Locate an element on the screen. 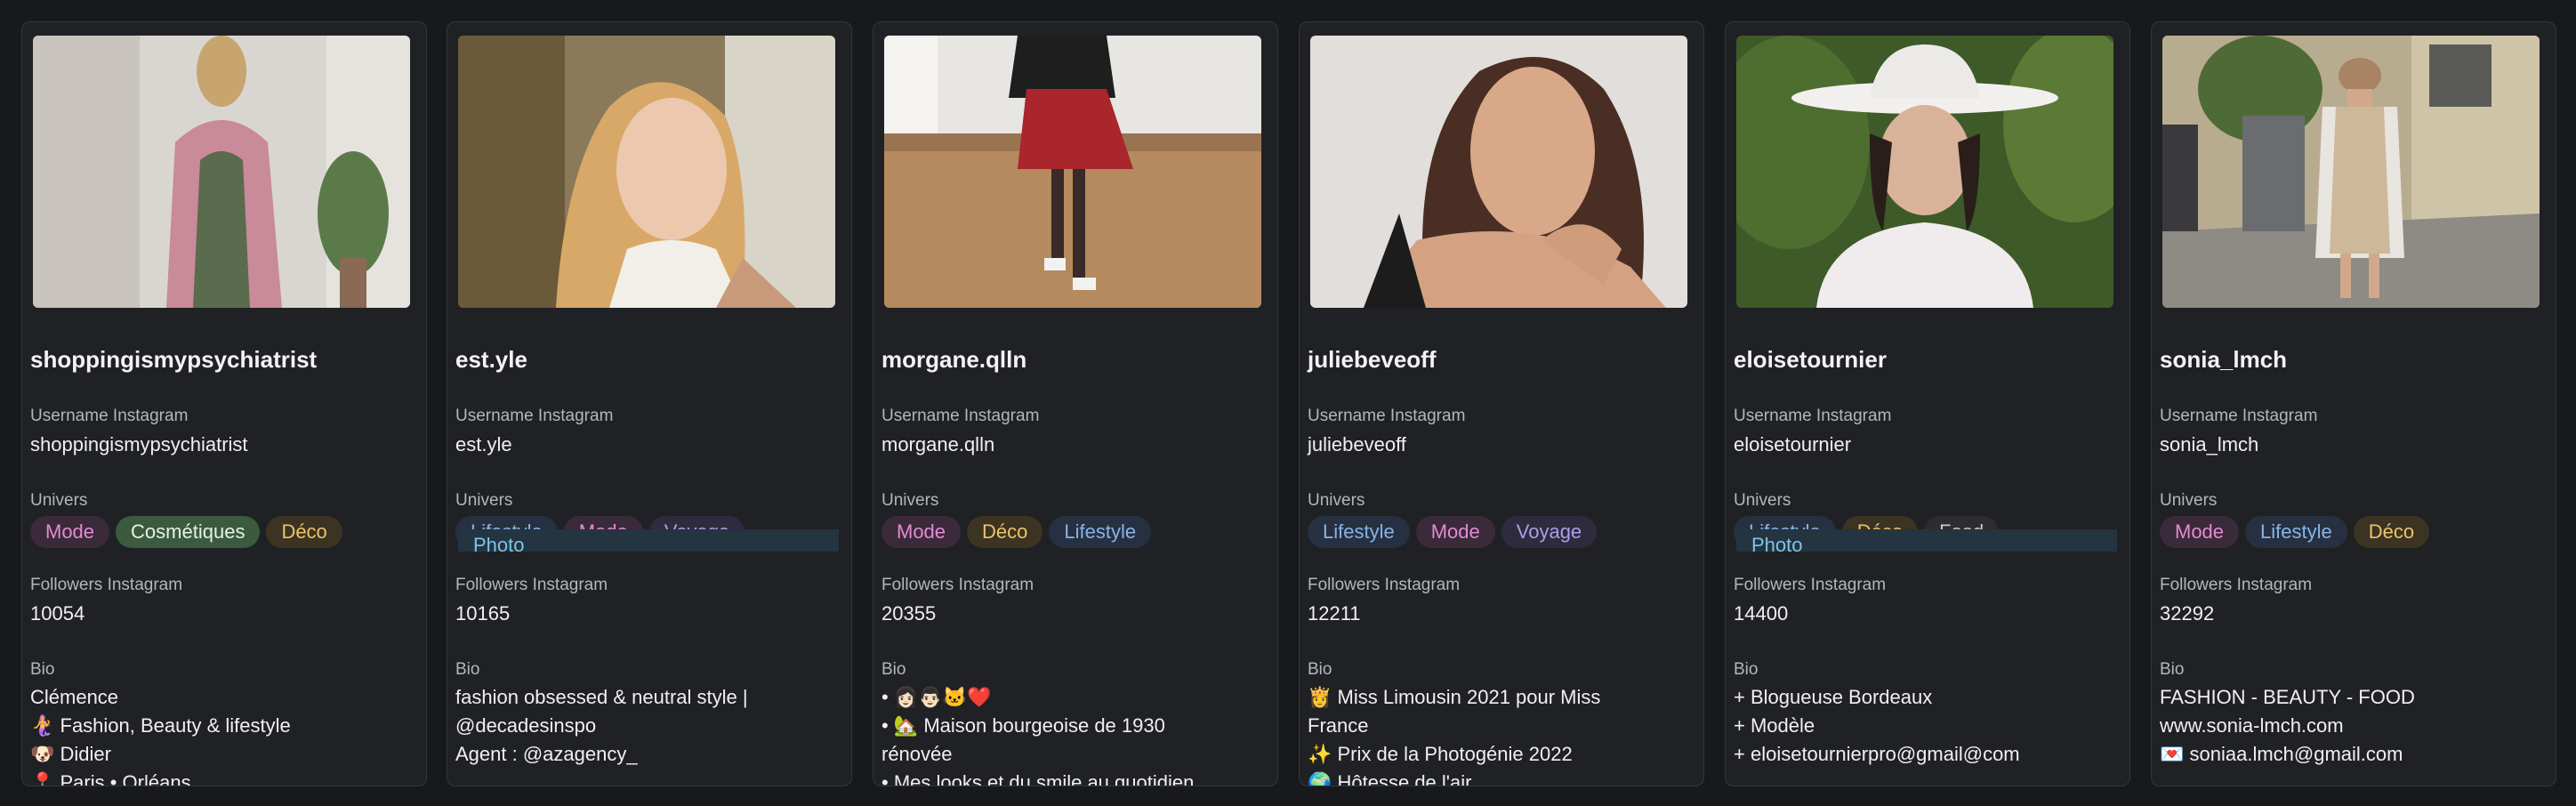  card-title: sonia_lmch is located at coordinates (2224, 359).